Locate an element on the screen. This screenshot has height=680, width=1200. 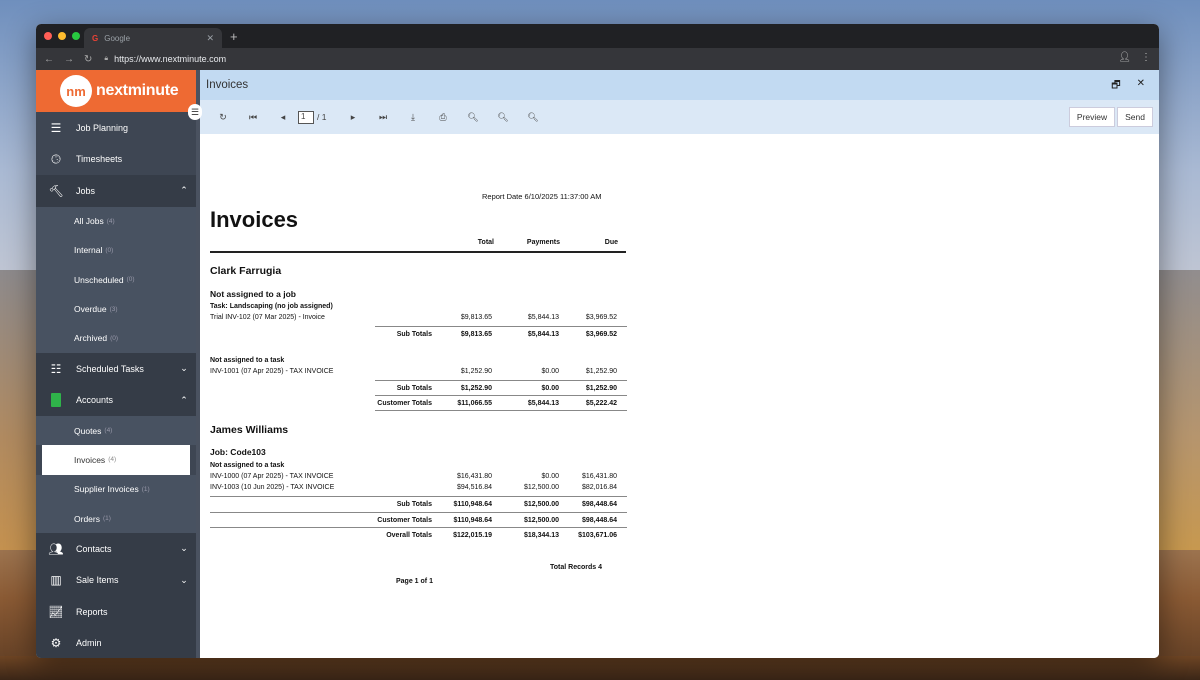
maximize-window-button is located at coordinates (76, 36).